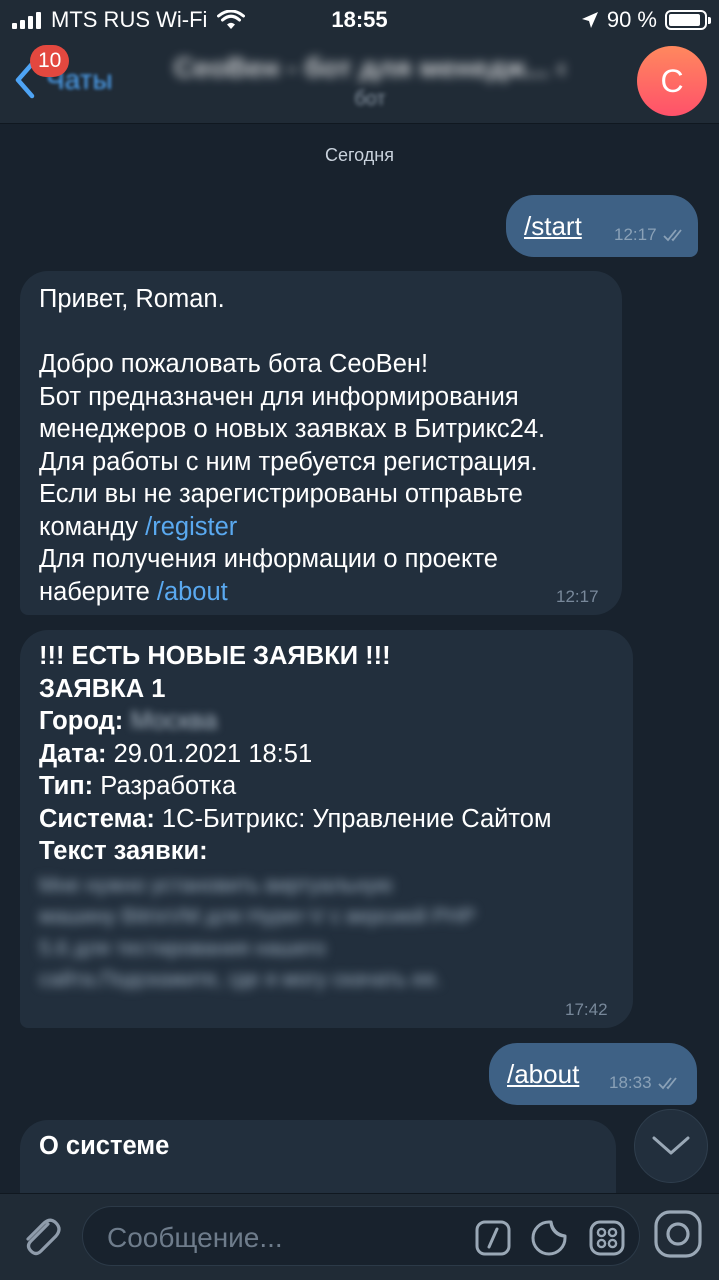  Describe the element at coordinates (132, 299) in the screenshot. I see `greeting-line: Привет, Roman.` at that location.